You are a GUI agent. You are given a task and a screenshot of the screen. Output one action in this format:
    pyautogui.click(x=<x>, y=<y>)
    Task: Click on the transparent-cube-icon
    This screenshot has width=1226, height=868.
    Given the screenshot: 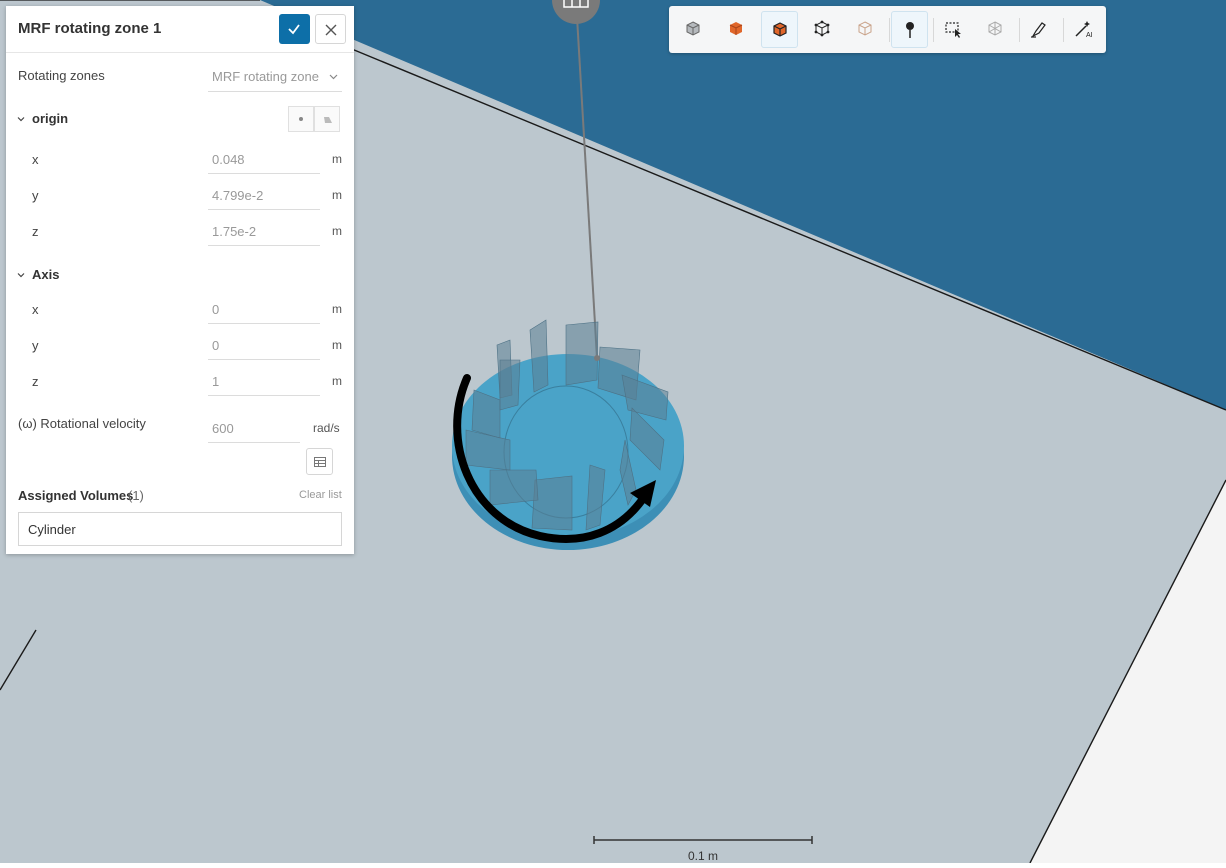 What is the action you would take?
    pyautogui.click(x=865, y=28)
    